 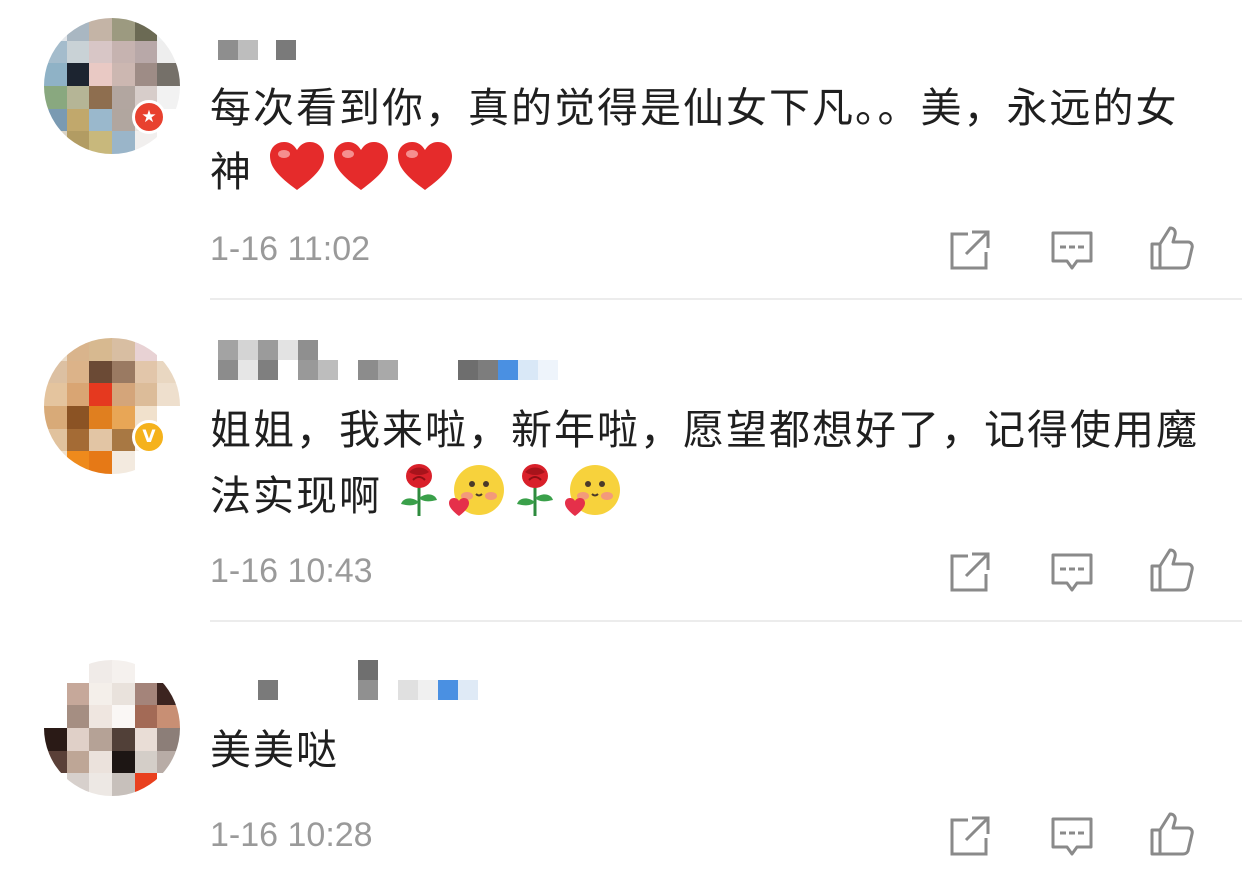 What do you see at coordinates (291, 835) in the screenshot?
I see `comment-timestamp: 1-16 10:28` at bounding box center [291, 835].